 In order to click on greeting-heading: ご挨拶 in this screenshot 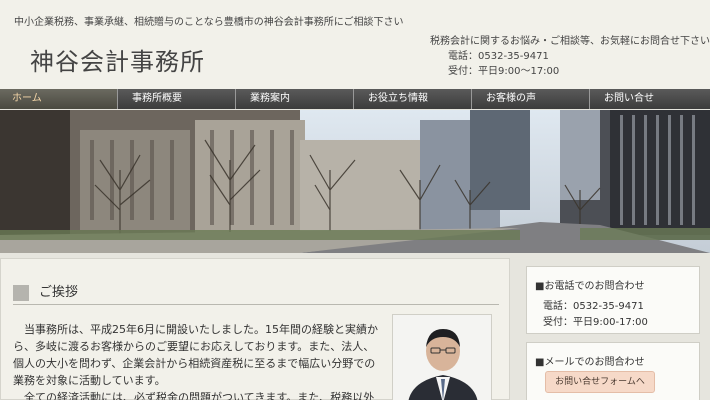, I will do `click(256, 295)`.